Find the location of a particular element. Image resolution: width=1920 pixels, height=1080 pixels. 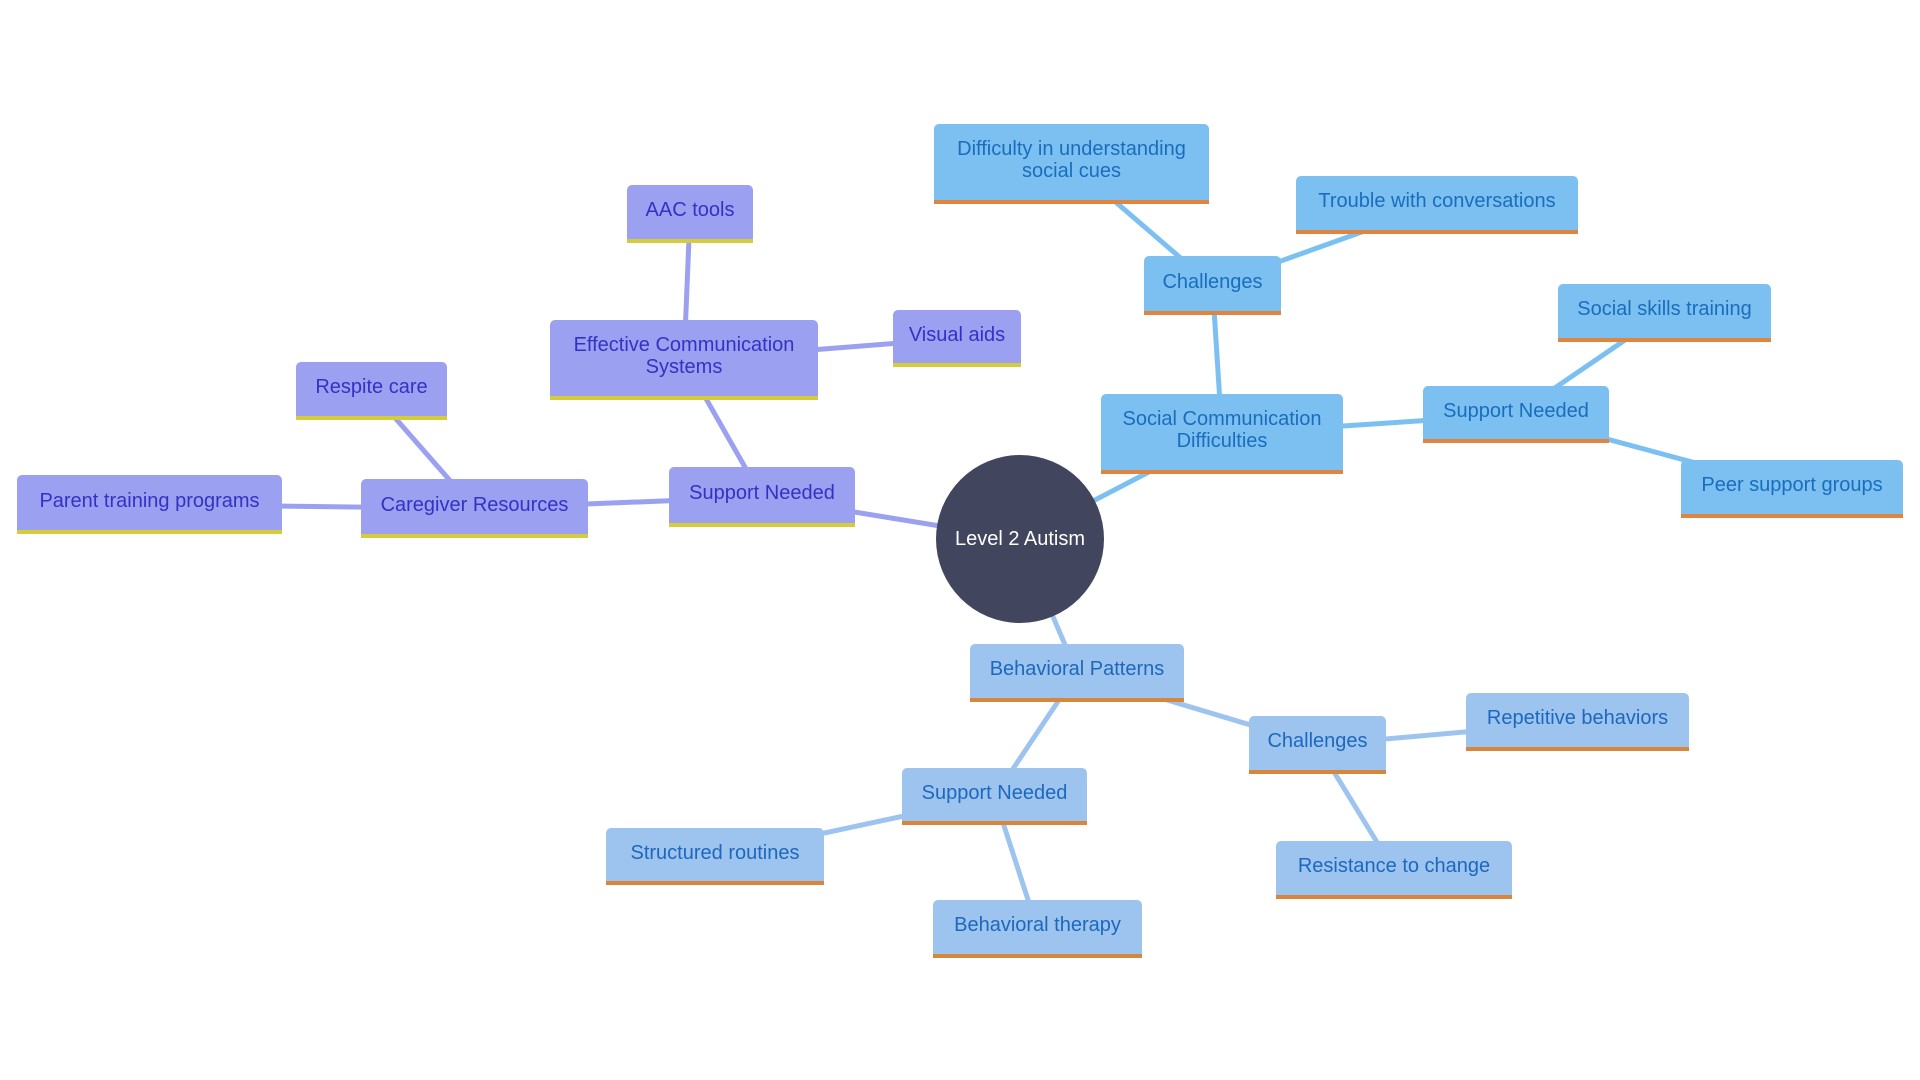

node-b-peer: Peer support groups is located at coordinates (1792, 489).